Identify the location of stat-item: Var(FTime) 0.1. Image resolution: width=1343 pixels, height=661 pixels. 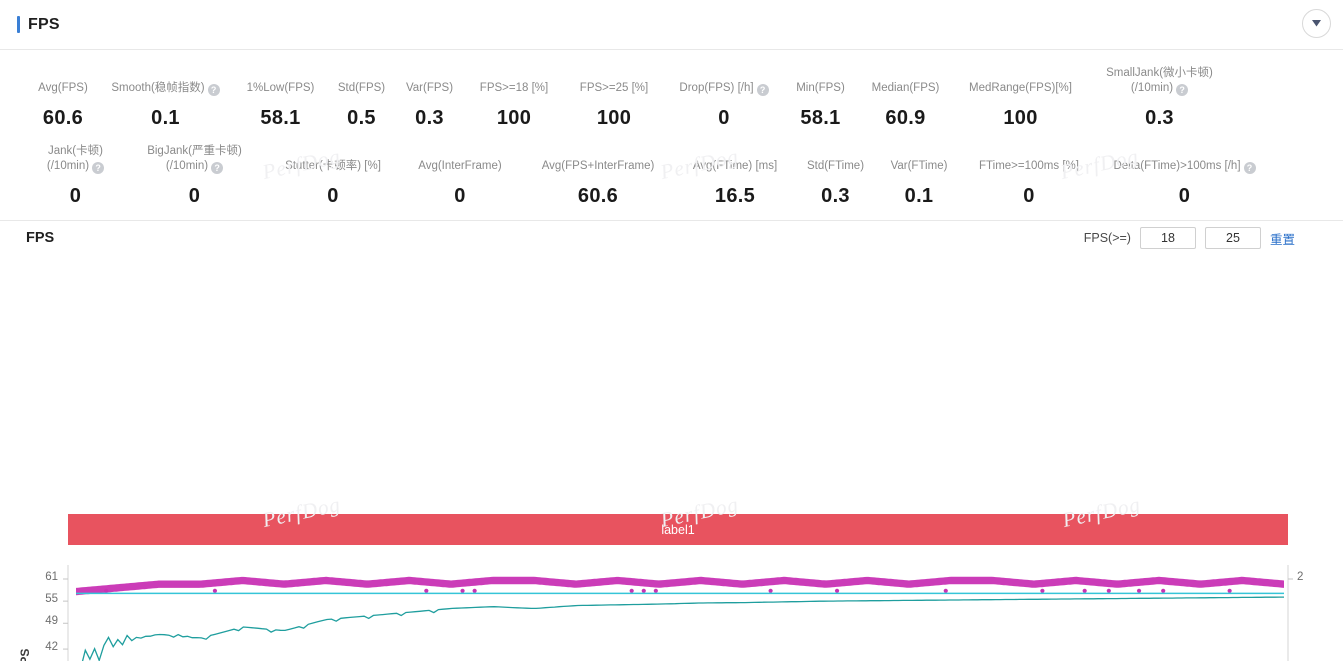
(919, 176).